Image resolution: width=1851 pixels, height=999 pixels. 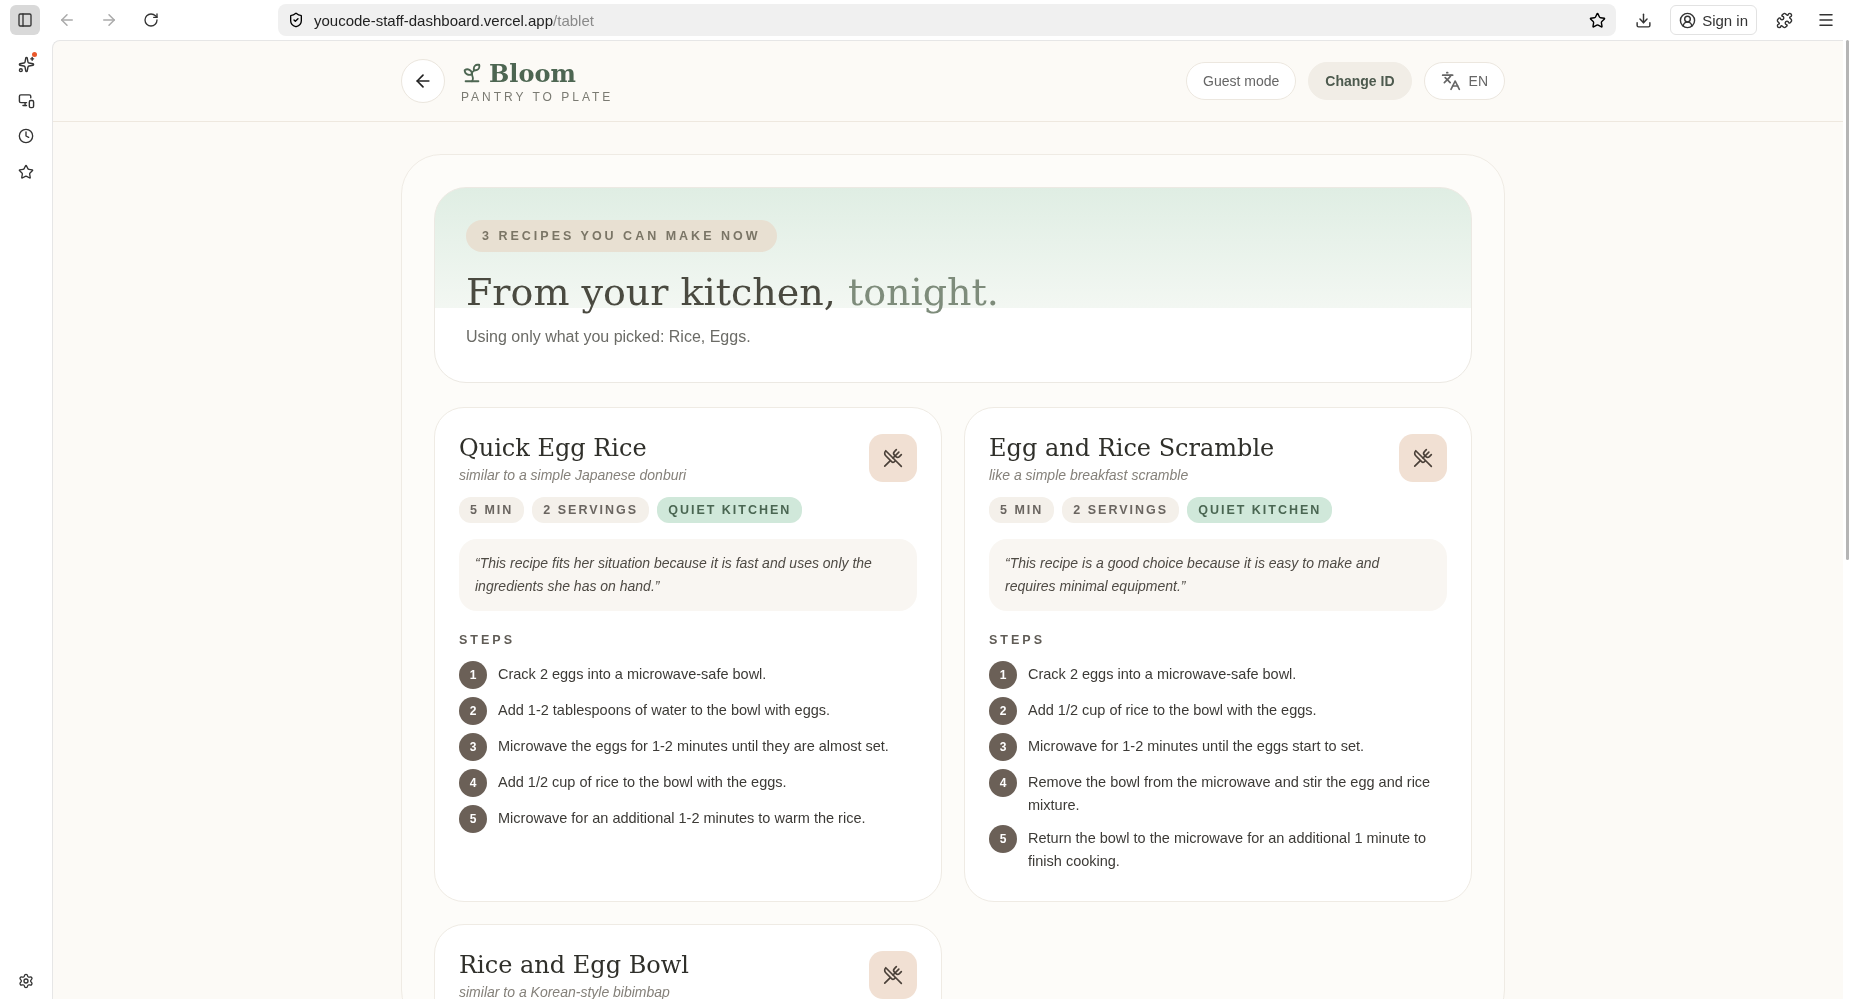 What do you see at coordinates (1847, 300) in the screenshot?
I see `scrollbar-thumb` at bounding box center [1847, 300].